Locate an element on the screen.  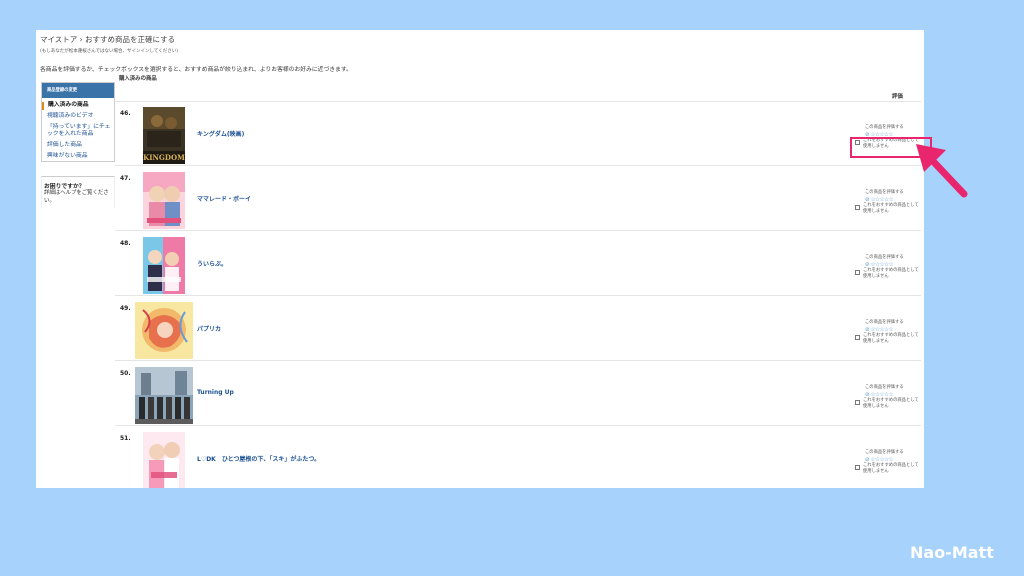
kingdom-poster-text: KINGDOM is located at coordinates (164, 157).